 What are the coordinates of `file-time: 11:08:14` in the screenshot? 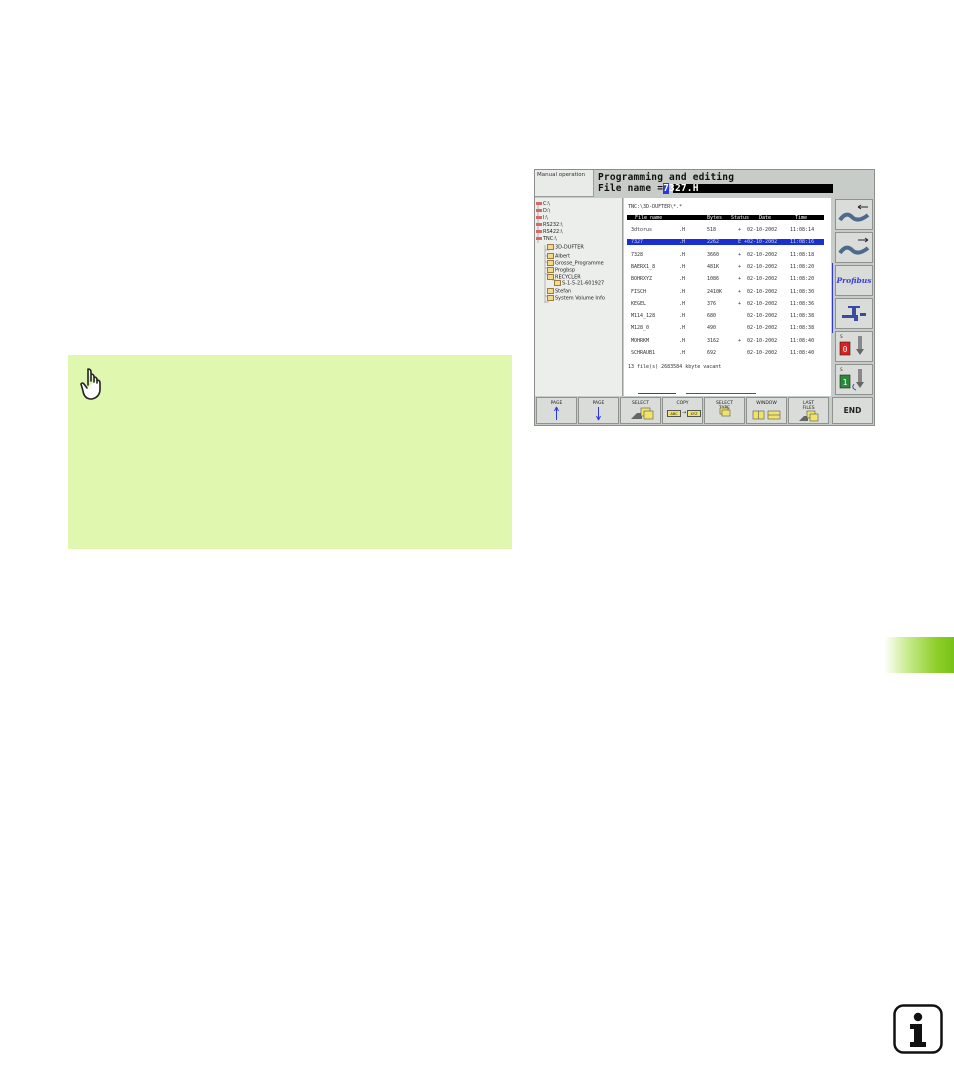 It's located at (802, 230).